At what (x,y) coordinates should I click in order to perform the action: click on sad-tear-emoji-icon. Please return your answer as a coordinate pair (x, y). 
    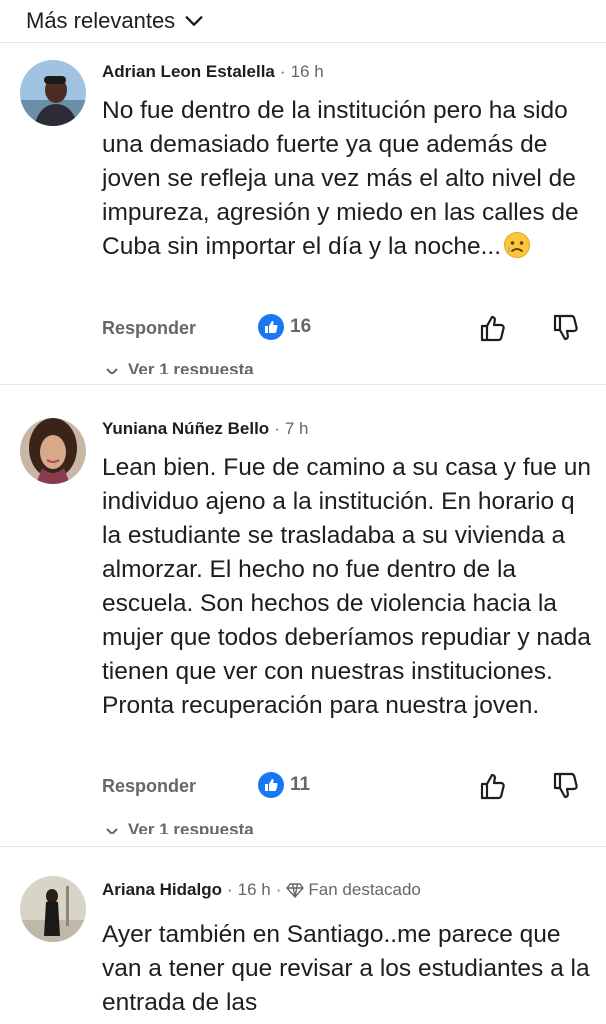
    Looking at the image, I should click on (517, 245).